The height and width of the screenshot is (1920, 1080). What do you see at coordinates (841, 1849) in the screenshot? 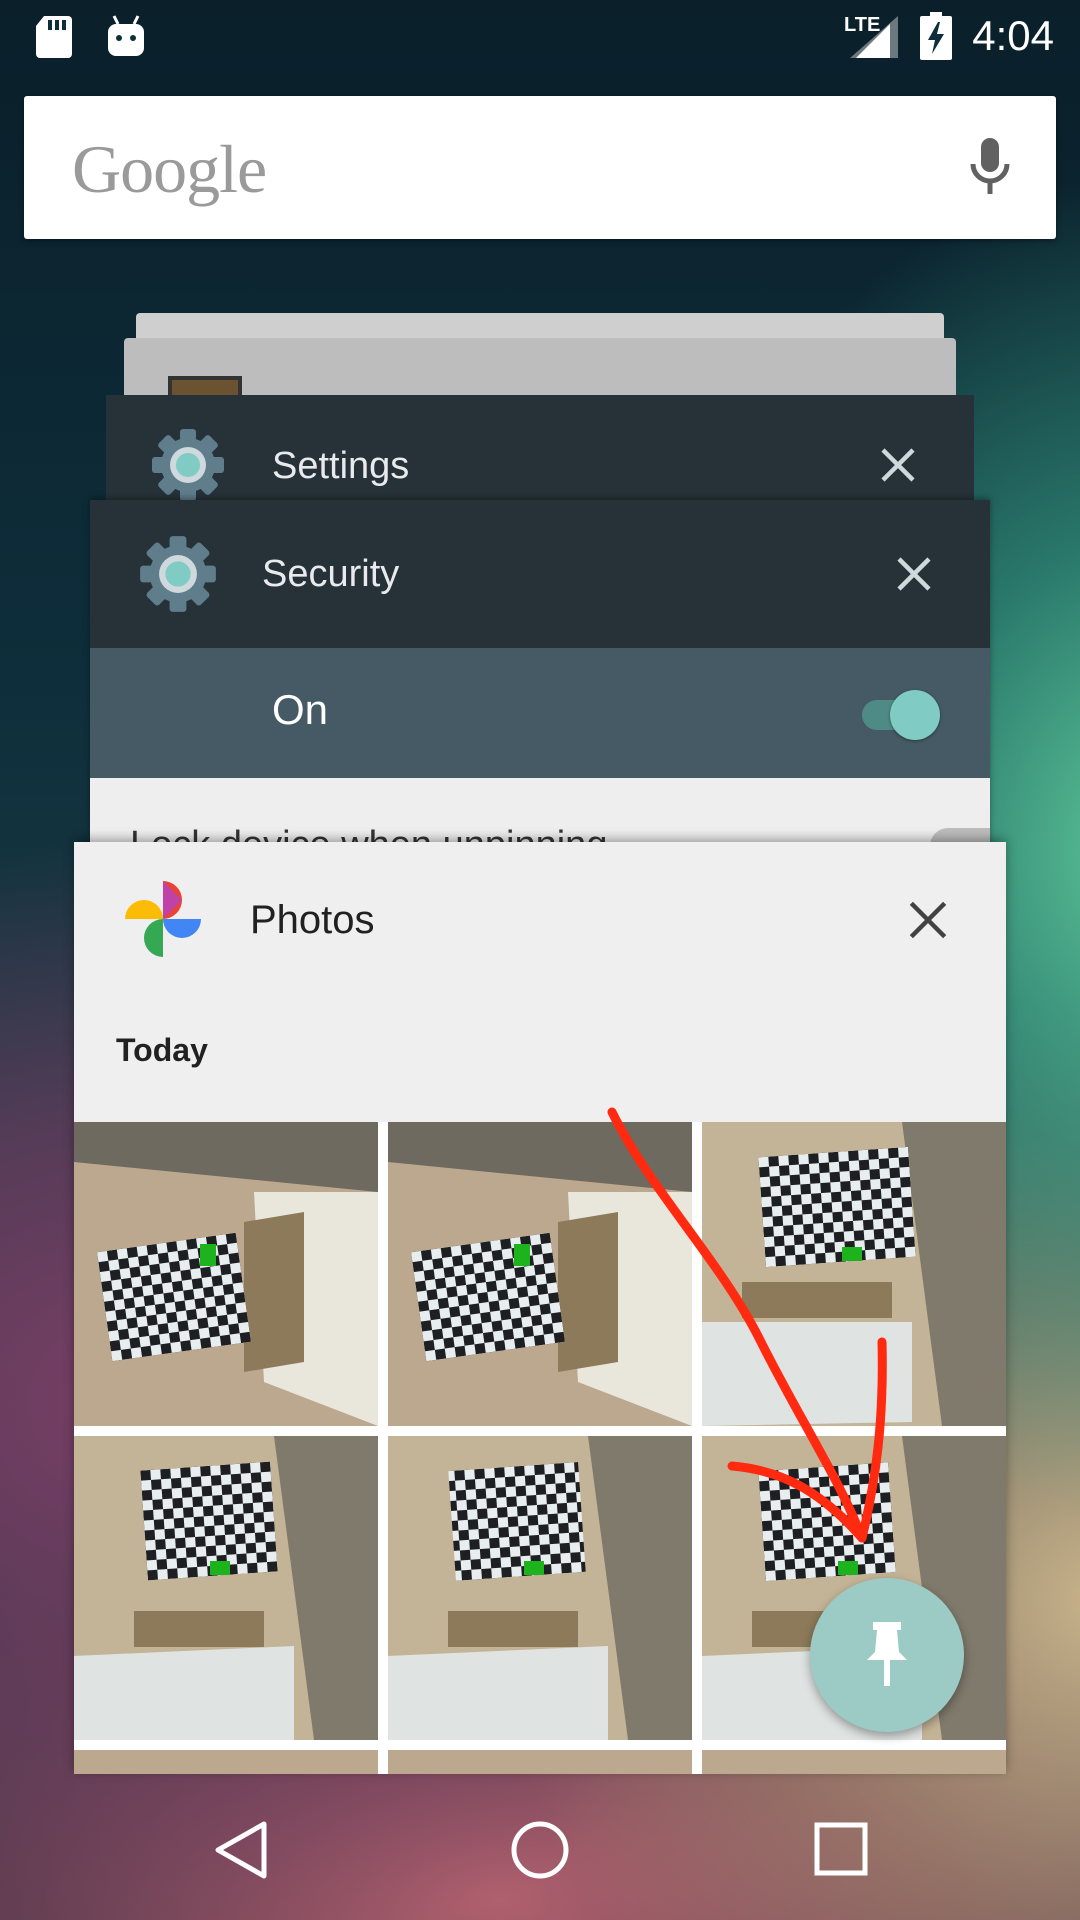
I see `recents-square-icon` at bounding box center [841, 1849].